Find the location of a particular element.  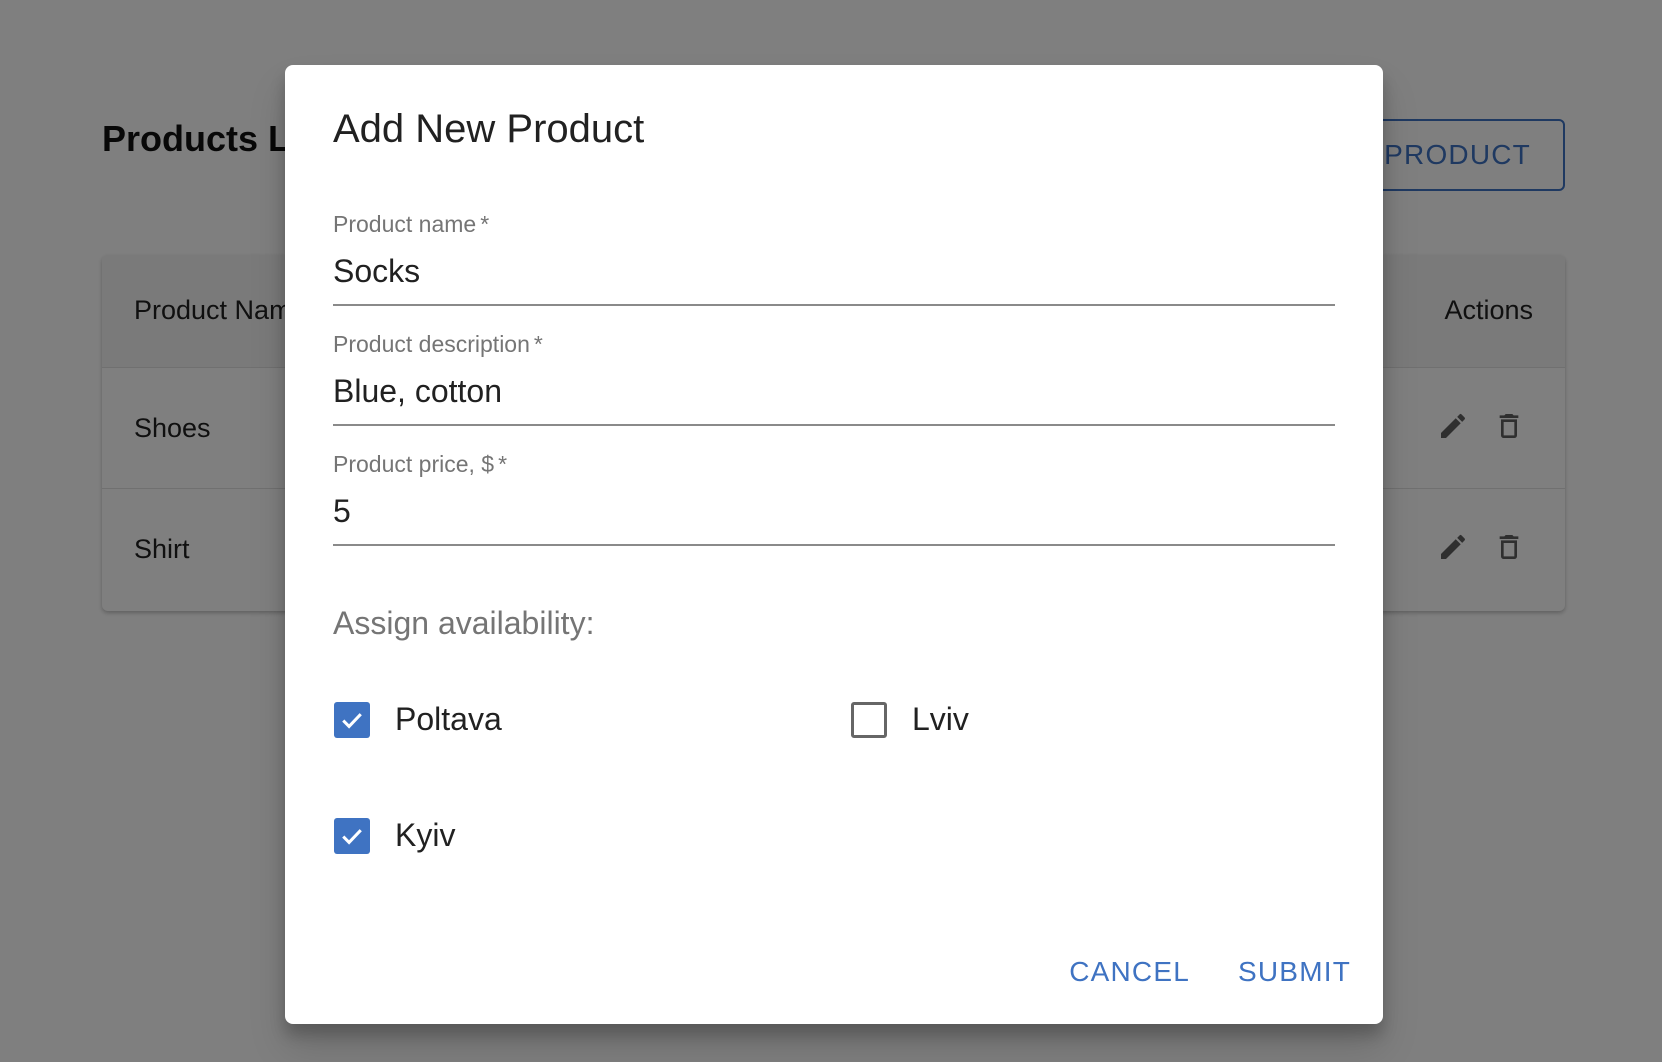

location-option-poltava: Poltava is located at coordinates (418, 719).